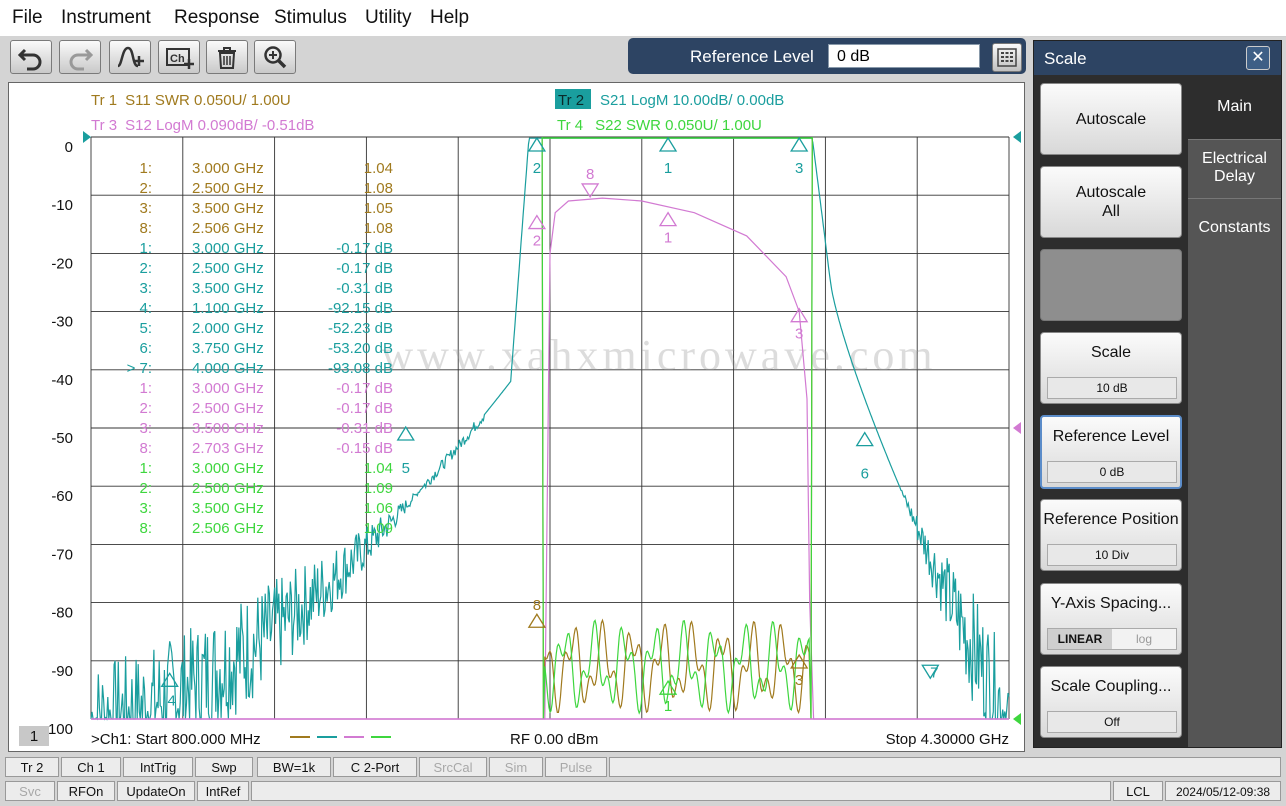  What do you see at coordinates (864, 457) in the screenshot?
I see `marker-triangle: 6` at bounding box center [864, 457].